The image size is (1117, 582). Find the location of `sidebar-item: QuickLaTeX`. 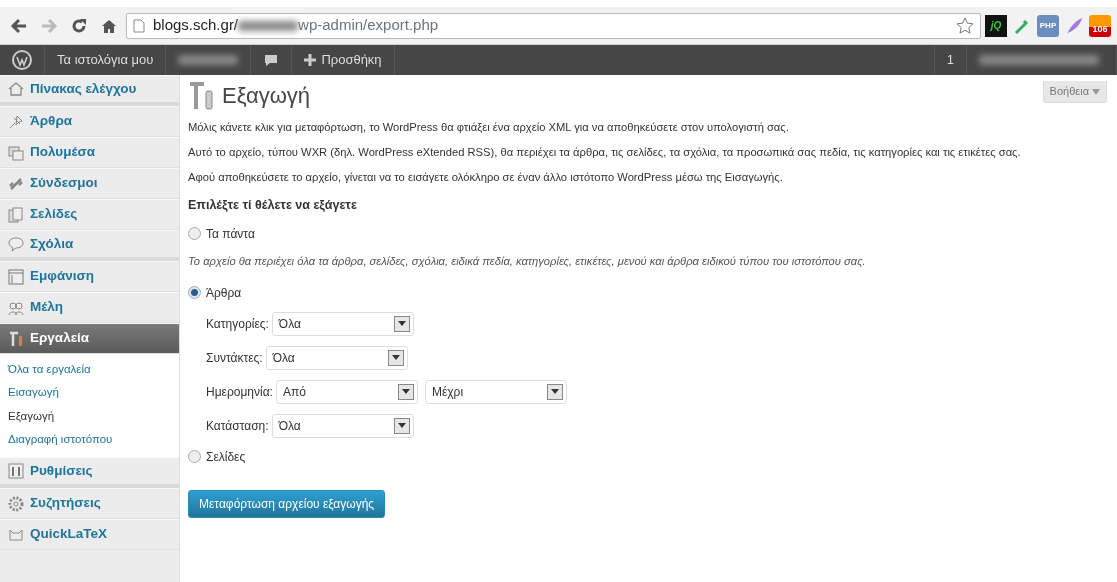

sidebar-item: QuickLaTeX is located at coordinates (89, 534).